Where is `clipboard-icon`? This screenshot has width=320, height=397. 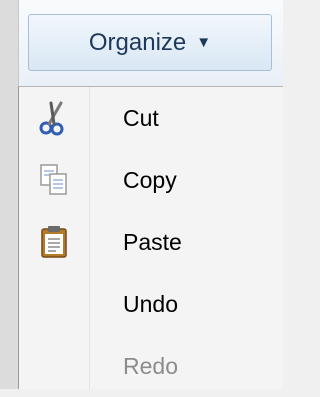
clipboard-icon is located at coordinates (54, 242).